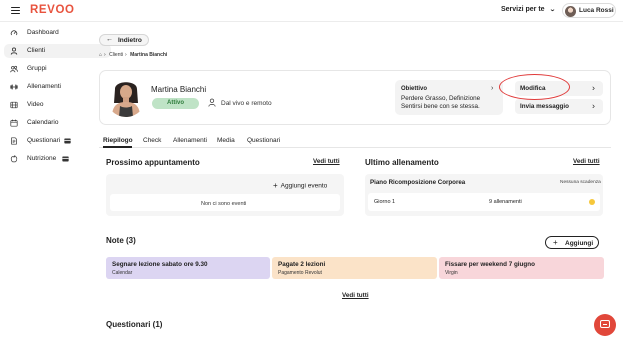 This screenshot has width=623, height=343. I want to click on note-title: Pagate 2 lezioni, so click(302, 264).